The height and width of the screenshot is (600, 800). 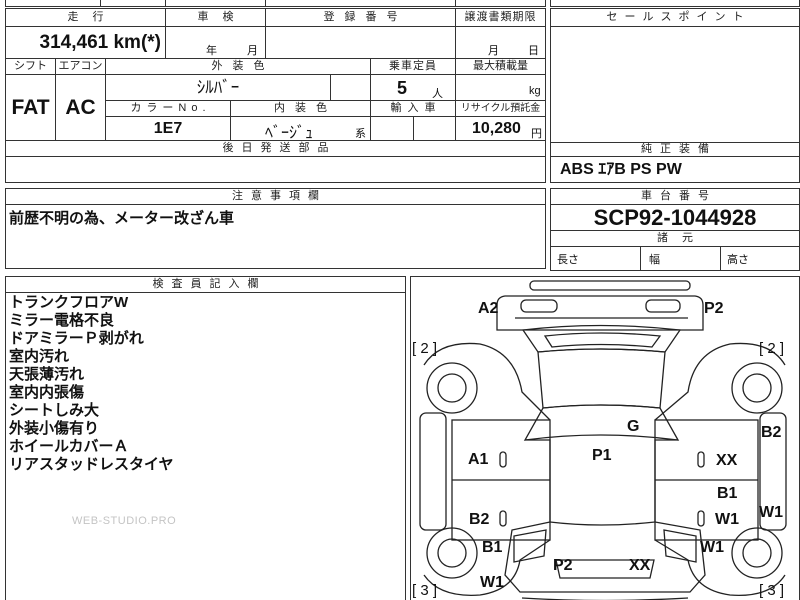 I want to click on damage-mark: A1, so click(x=478, y=459).